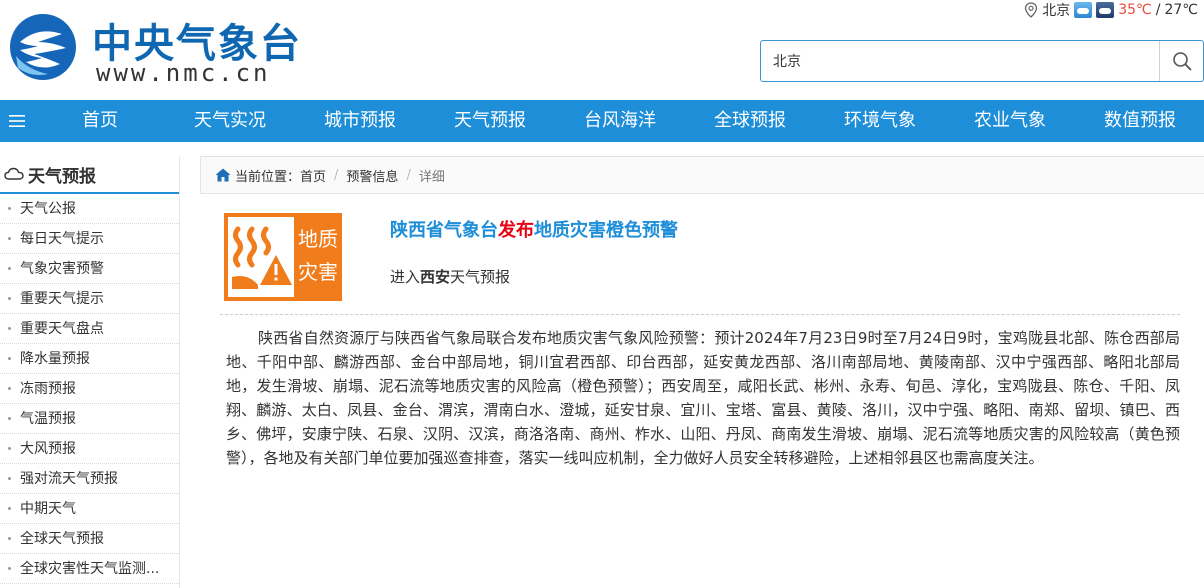  What do you see at coordinates (89, 209) in the screenshot?
I see `sidebar-item-weather-bulletin: 天气公报` at bounding box center [89, 209].